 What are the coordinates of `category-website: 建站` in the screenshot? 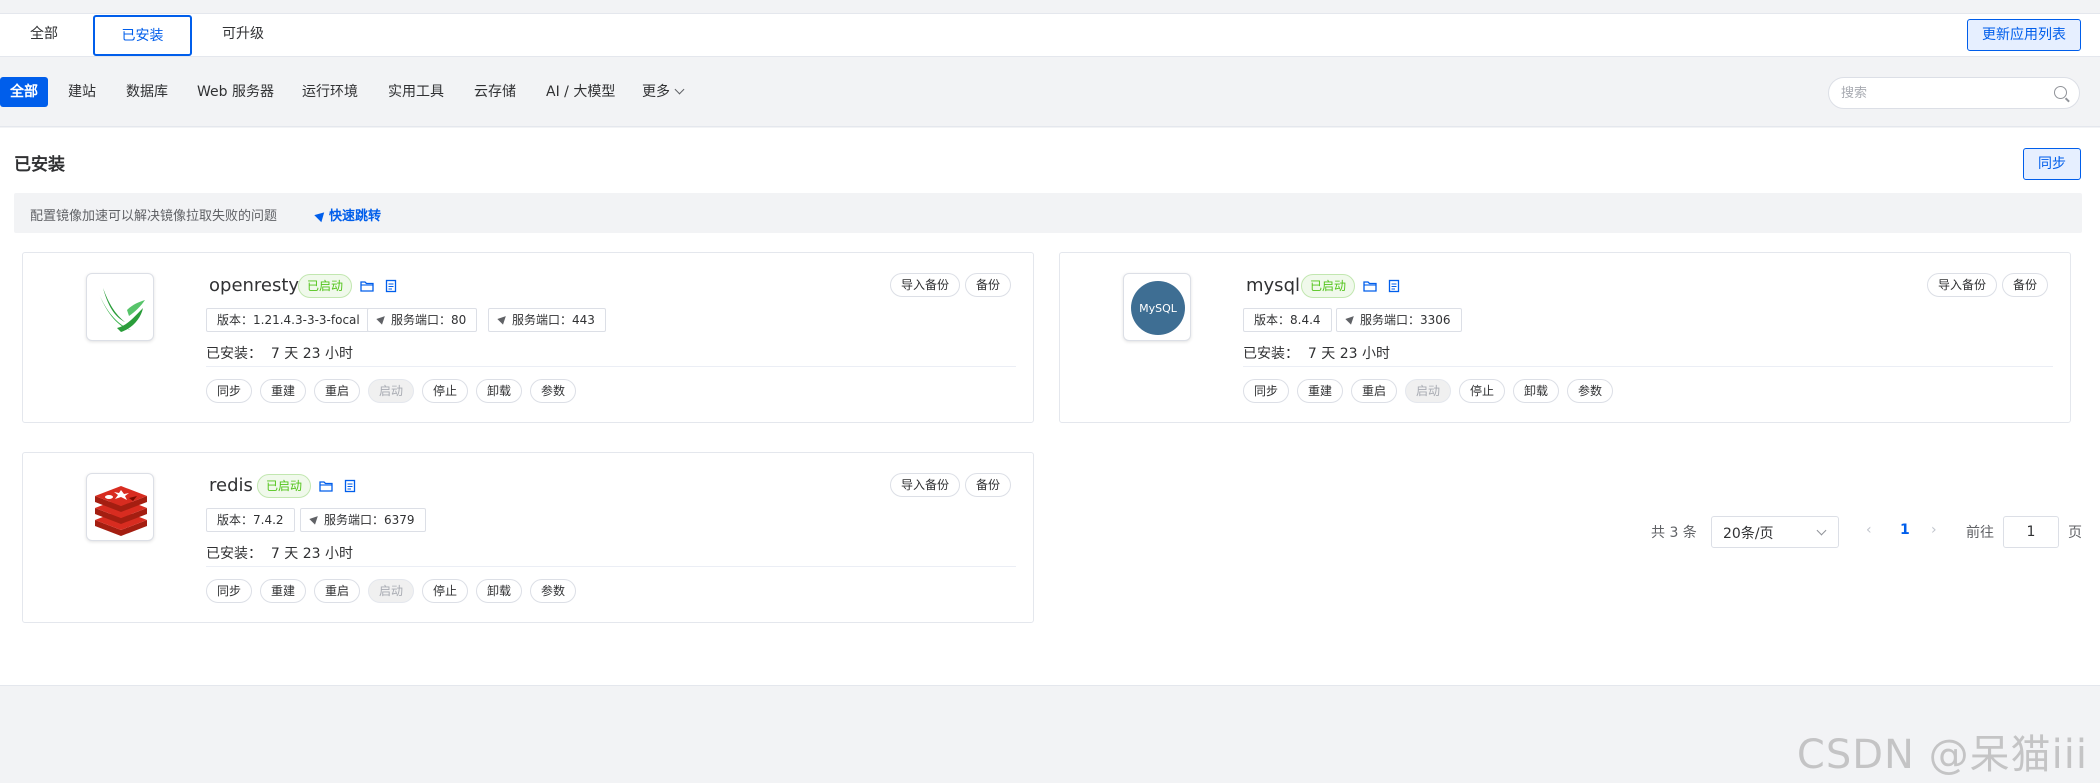 It's located at (82, 92).